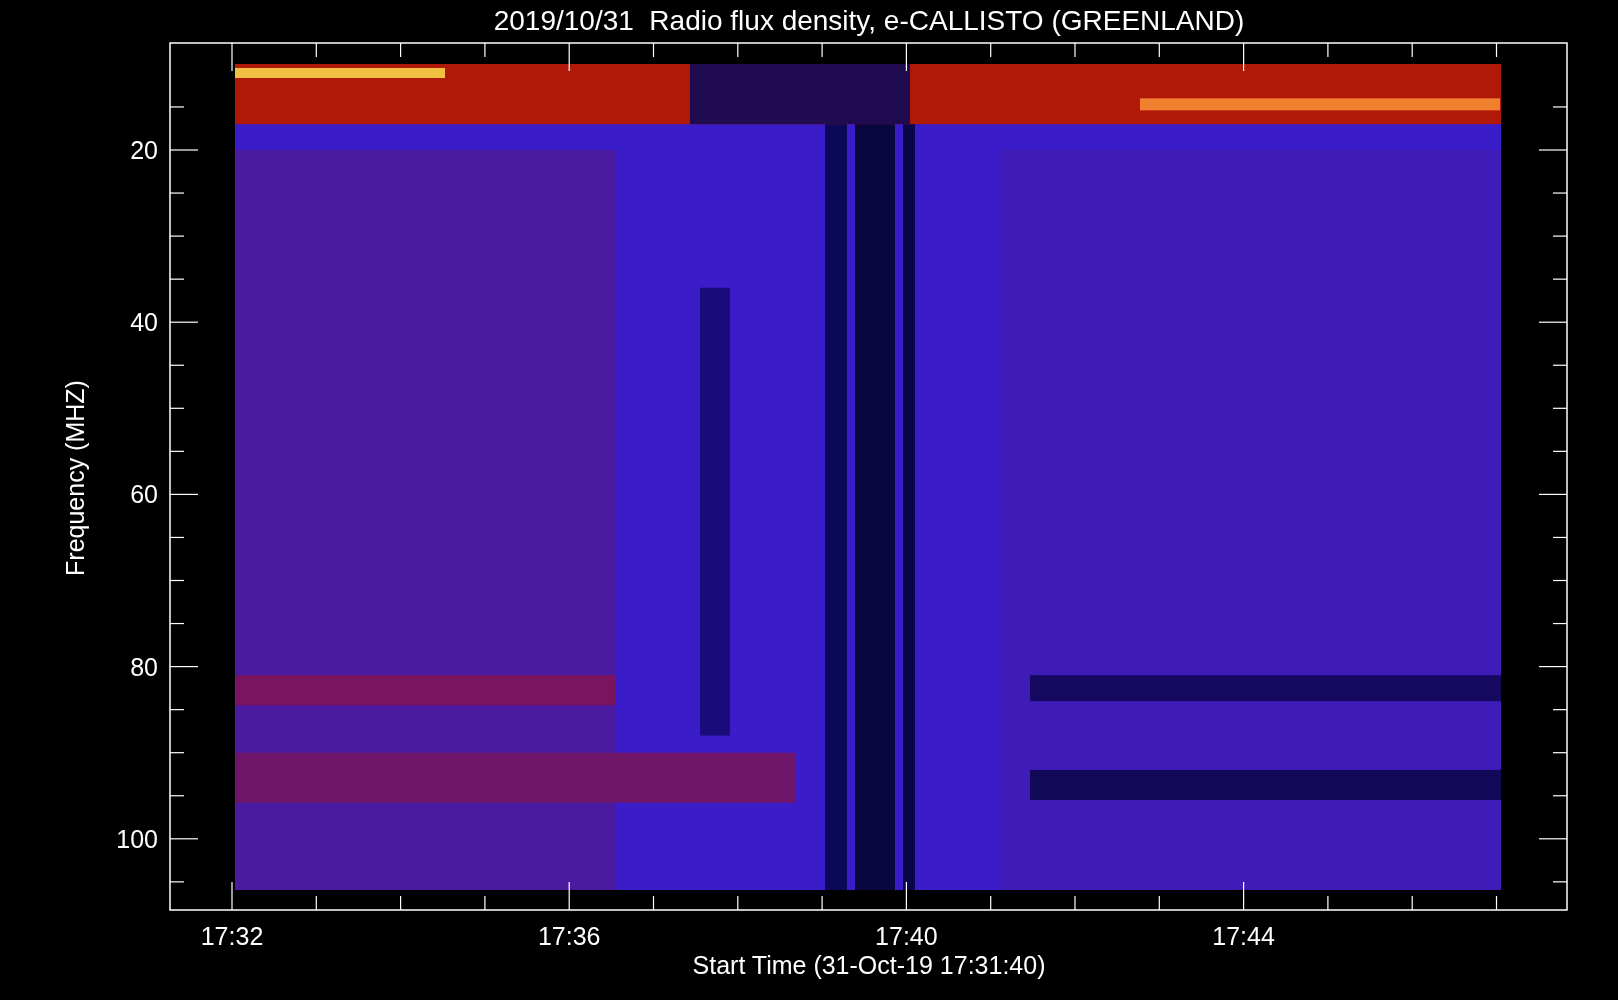 The image size is (1618, 1000). What do you see at coordinates (75, 478) in the screenshot?
I see `y-axis-label: Frequency (MHZ)` at bounding box center [75, 478].